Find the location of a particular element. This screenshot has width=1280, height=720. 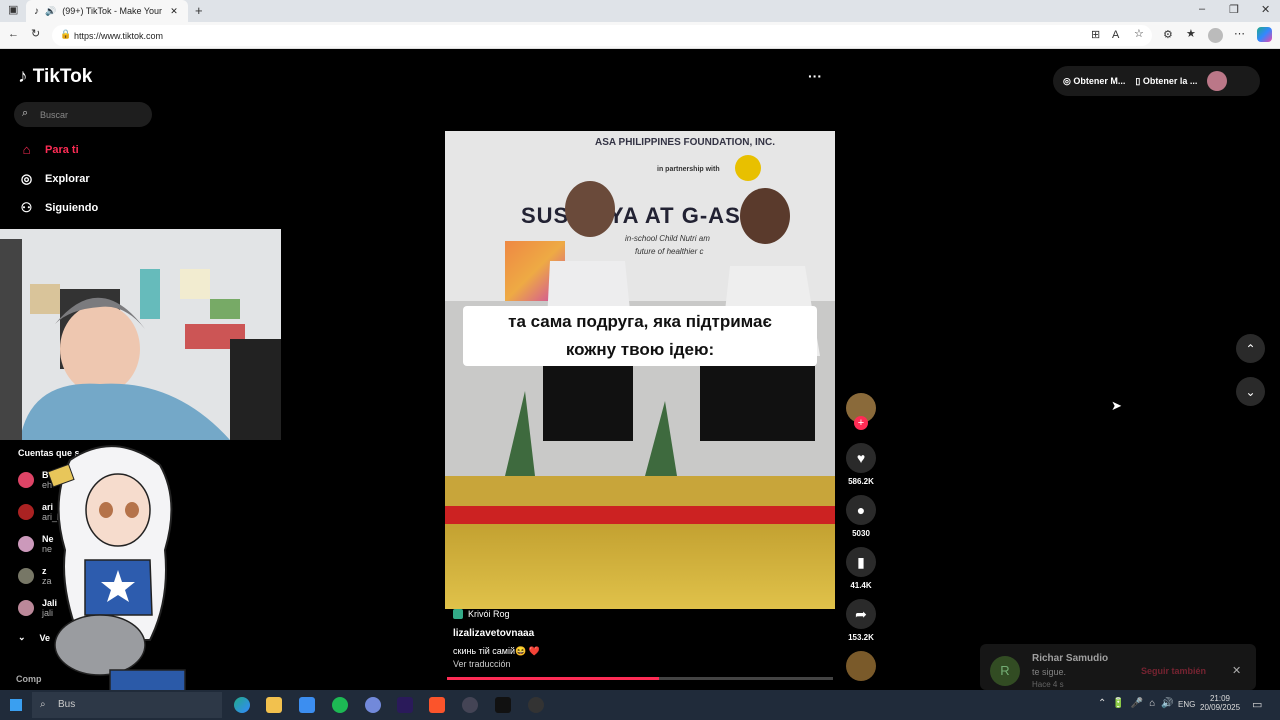

capcut-icon is located at coordinates (503, 705).